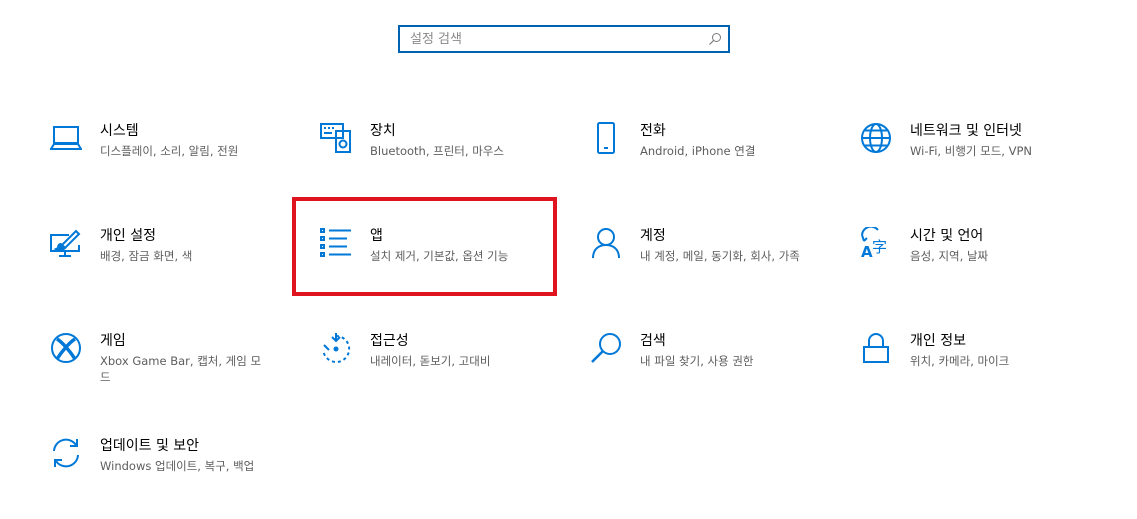 This screenshot has height=519, width=1137. I want to click on tile-ease-of-access: 접근성 내레이터, 돋보기, 고대비, so click(440, 362).